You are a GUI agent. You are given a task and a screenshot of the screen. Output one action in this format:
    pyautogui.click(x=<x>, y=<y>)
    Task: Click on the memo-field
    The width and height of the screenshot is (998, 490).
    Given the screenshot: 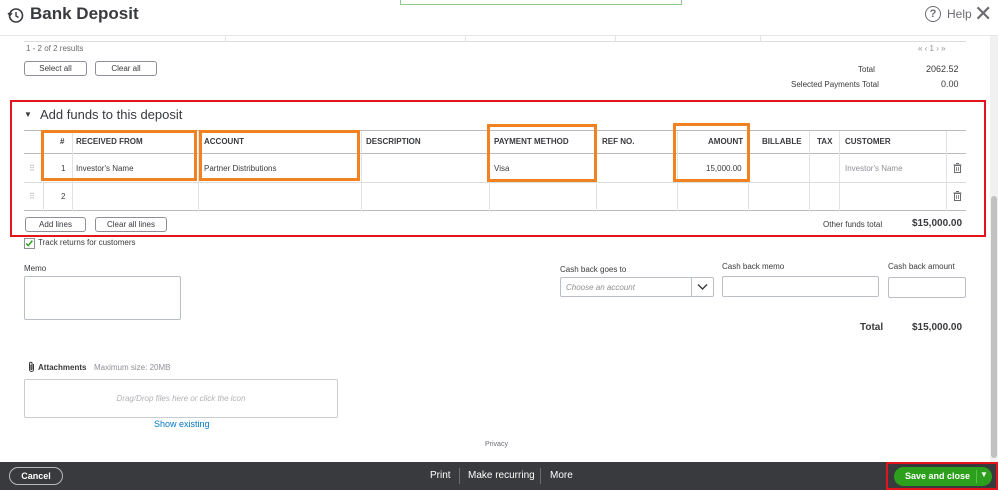 What is the action you would take?
    pyautogui.click(x=102, y=298)
    